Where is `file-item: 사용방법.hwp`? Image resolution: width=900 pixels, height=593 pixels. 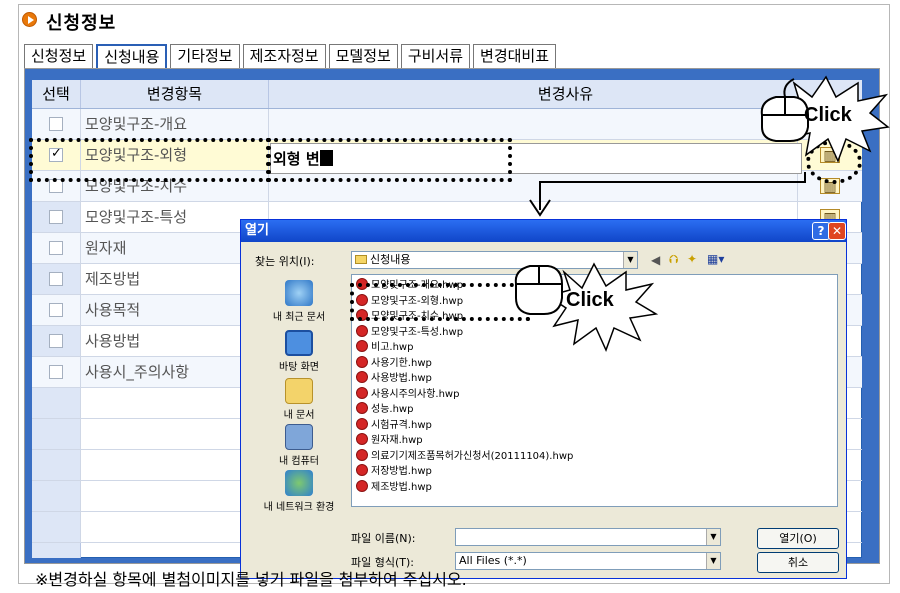 file-item: 사용방법.hwp is located at coordinates (394, 379).